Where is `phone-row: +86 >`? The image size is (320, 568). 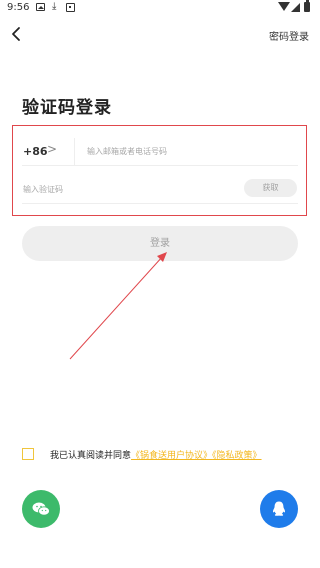 phone-row: +86 > is located at coordinates (160, 152).